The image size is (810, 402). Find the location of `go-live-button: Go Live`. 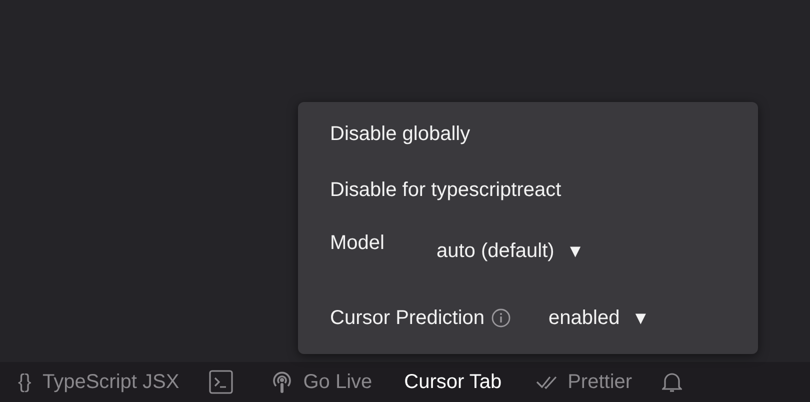

go-live-button: Go Live is located at coordinates (321, 382).